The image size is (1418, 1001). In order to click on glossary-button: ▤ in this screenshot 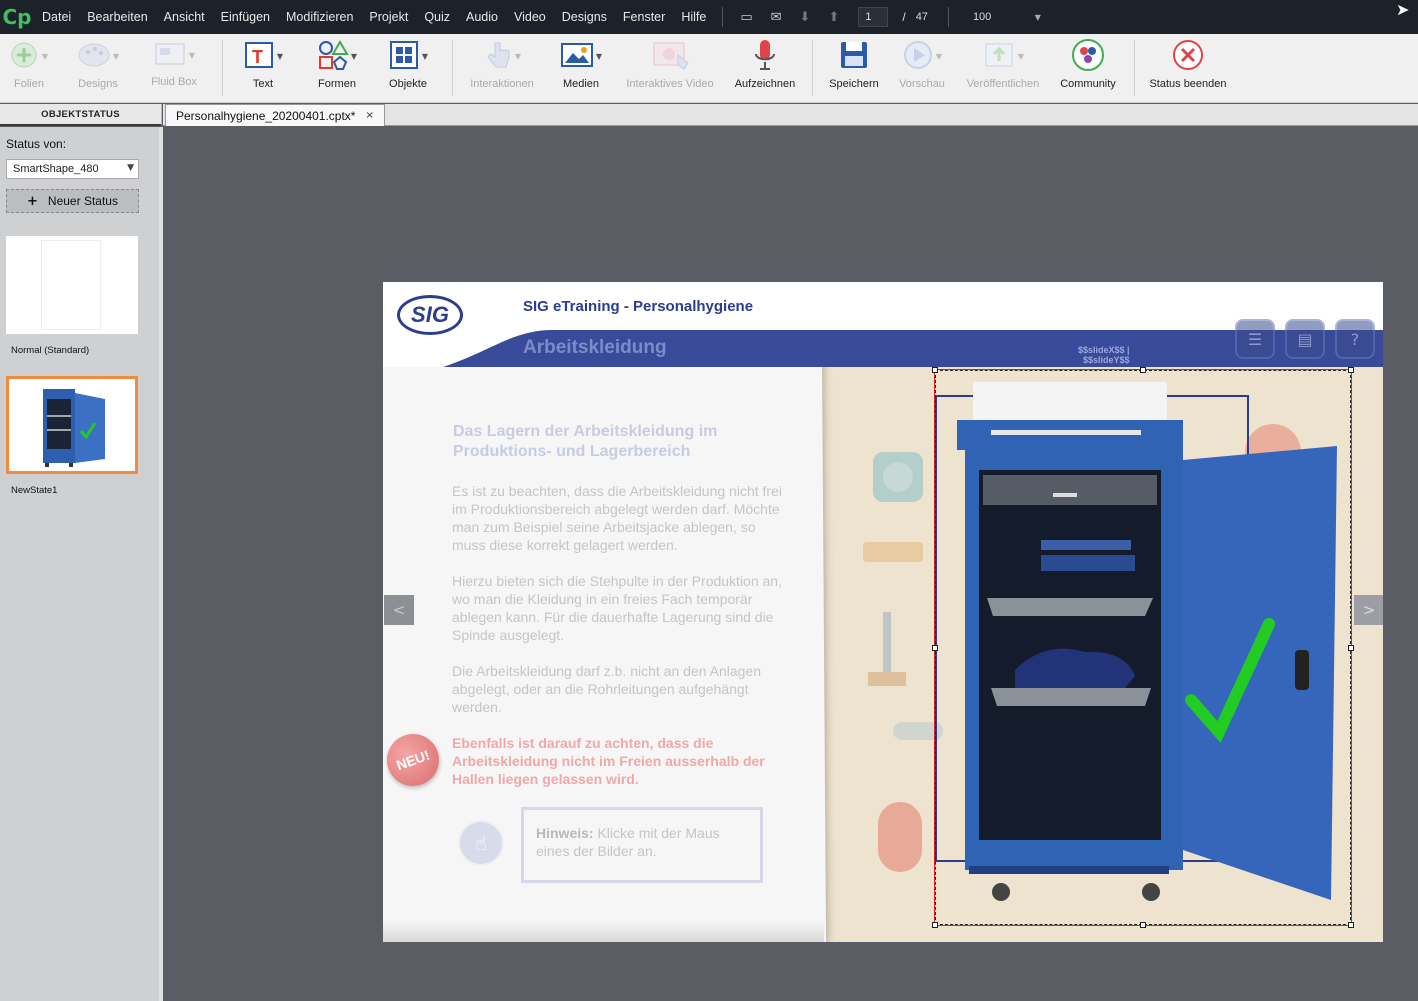, I will do `click(1305, 339)`.